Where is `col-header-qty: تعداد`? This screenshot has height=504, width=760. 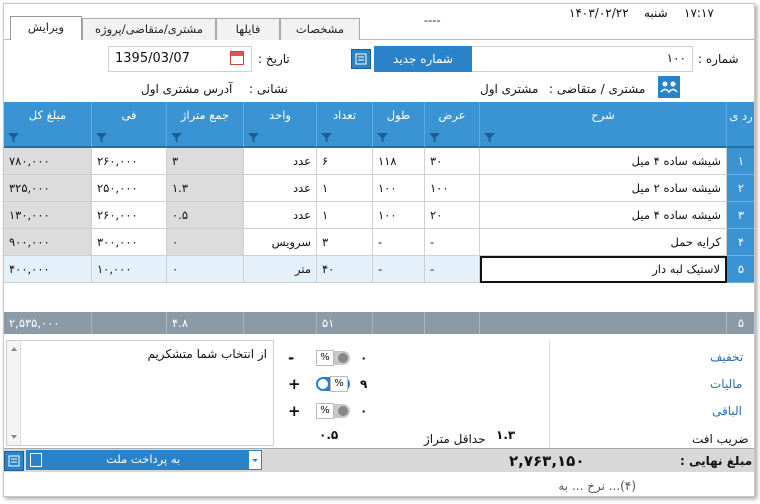 col-header-qty: تعداد is located at coordinates (345, 125).